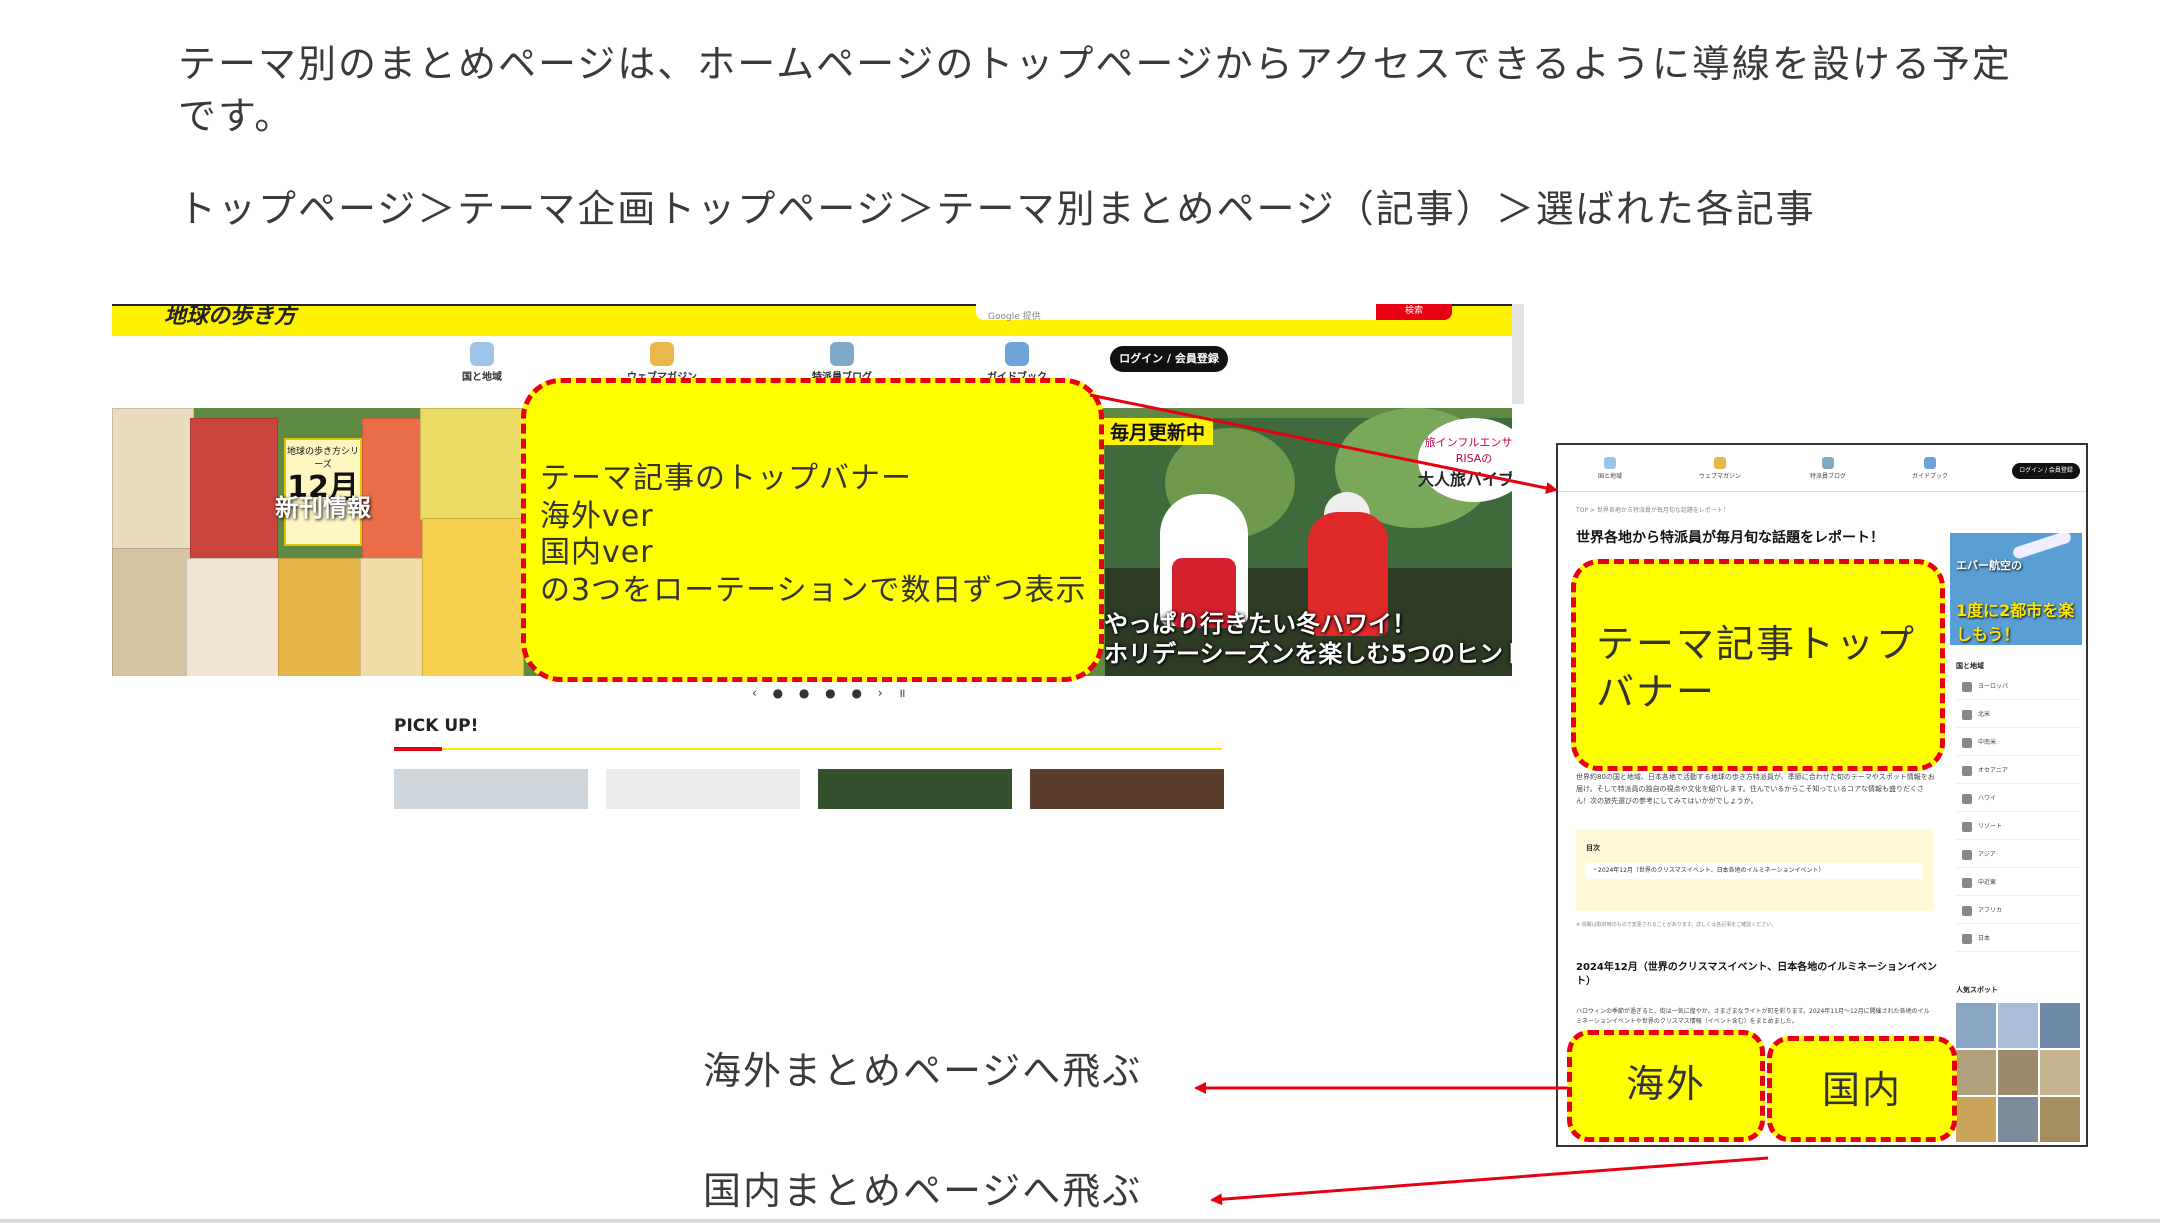 The image size is (2160, 1223). Describe the element at coordinates (1414, 312) in the screenshot. I see `search-button: 検索` at that location.